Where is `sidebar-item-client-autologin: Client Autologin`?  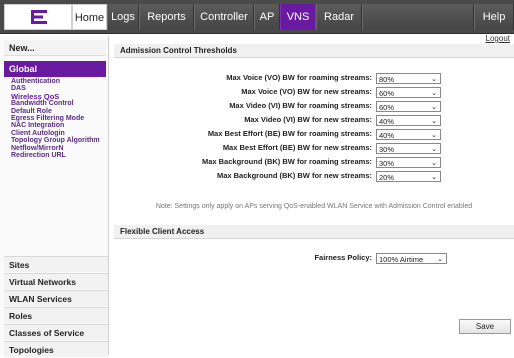 sidebar-item-client-autologin: Client Autologin is located at coordinates (59, 133).